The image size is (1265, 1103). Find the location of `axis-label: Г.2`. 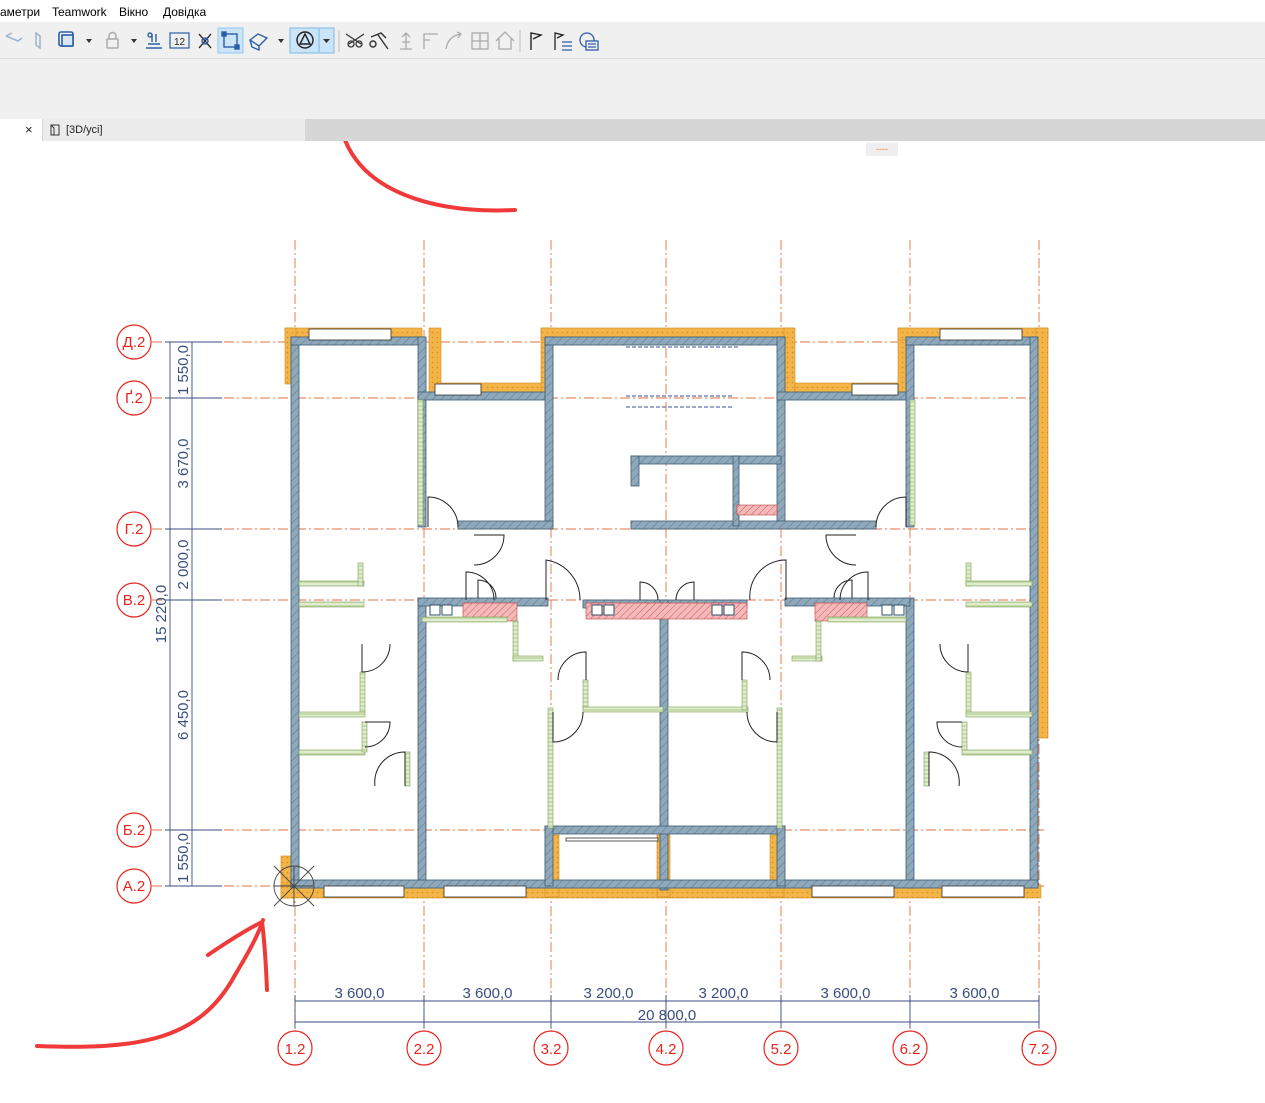

axis-label: Г.2 is located at coordinates (134, 529).